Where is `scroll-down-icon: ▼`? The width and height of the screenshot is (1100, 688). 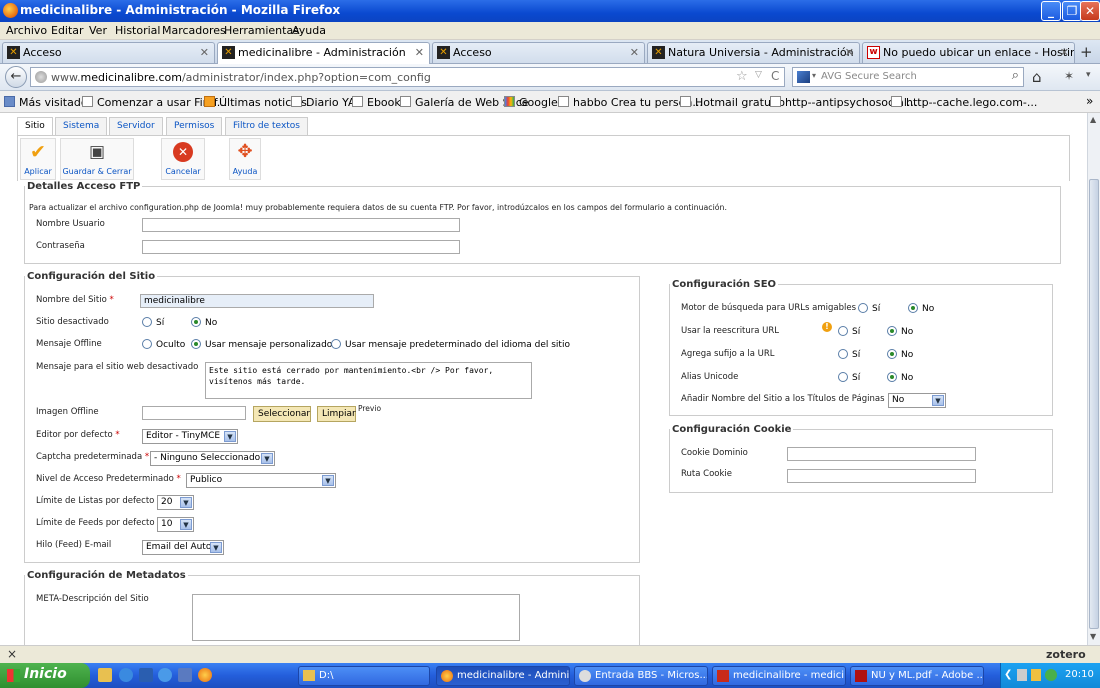
scroll-down-icon: ▼ is located at coordinates (1093, 636).